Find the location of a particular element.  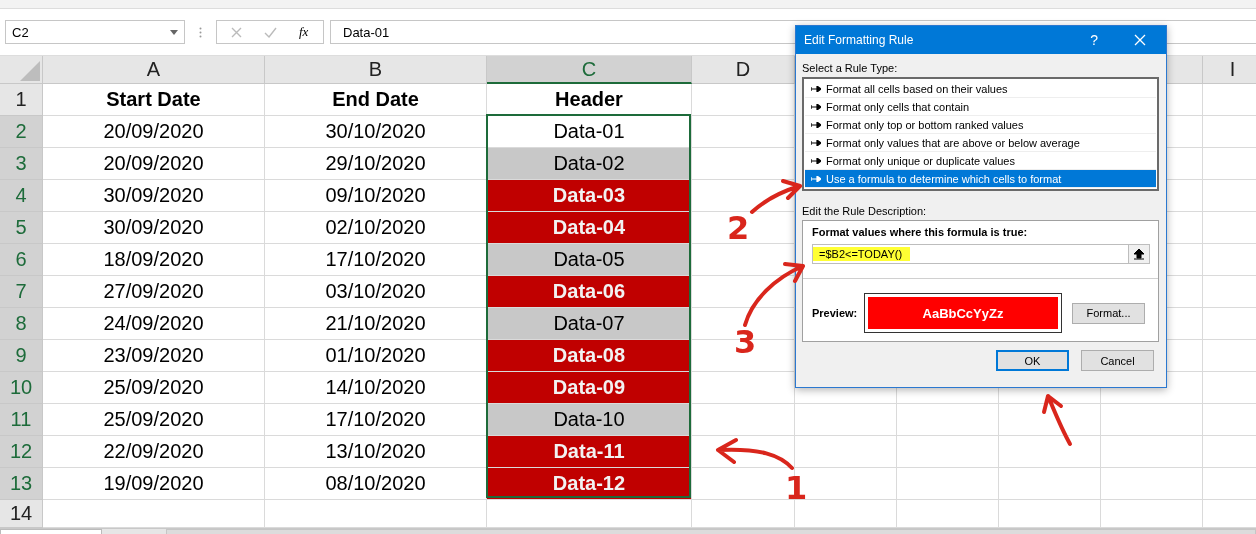

table-cell: 24/09/2020 is located at coordinates (154, 324).